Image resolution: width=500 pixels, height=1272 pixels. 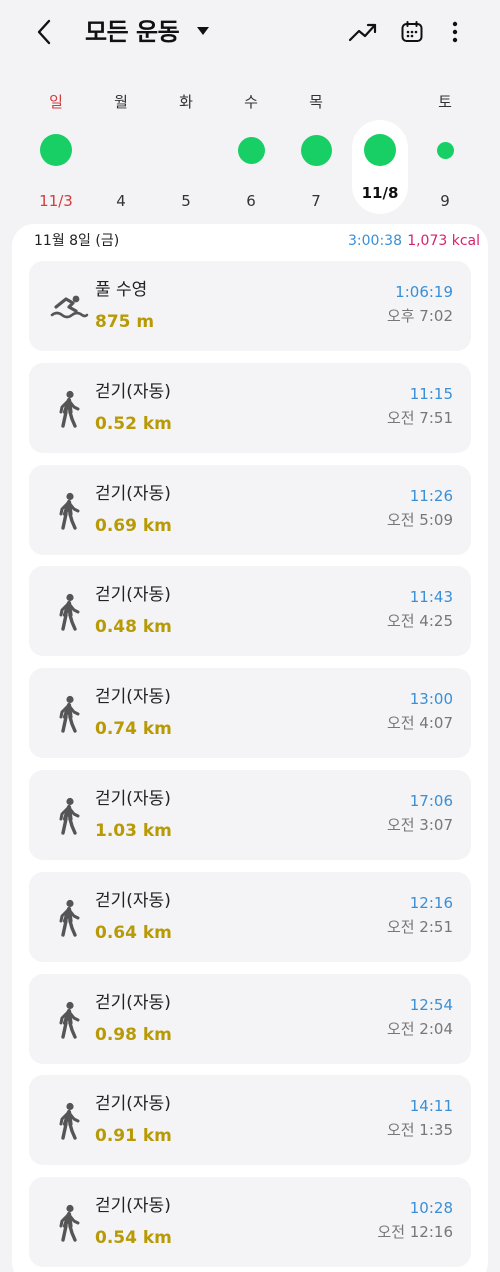 What do you see at coordinates (56, 201) in the screenshot?
I see `day-date-label: 11/3` at bounding box center [56, 201].